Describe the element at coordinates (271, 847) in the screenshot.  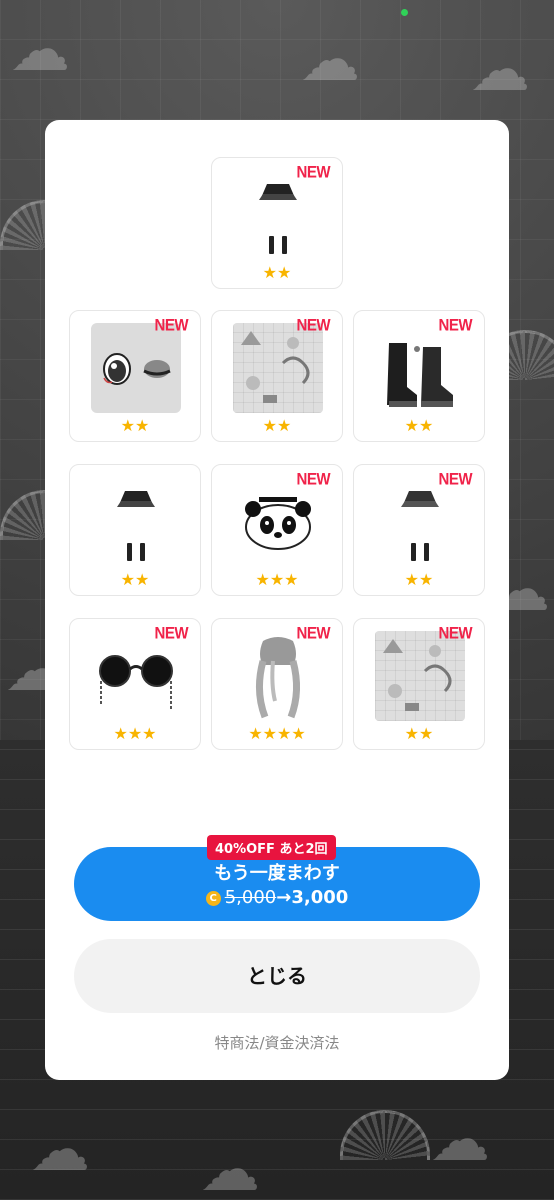
I see `discount-badge: 40%OFF あと2回` at that location.